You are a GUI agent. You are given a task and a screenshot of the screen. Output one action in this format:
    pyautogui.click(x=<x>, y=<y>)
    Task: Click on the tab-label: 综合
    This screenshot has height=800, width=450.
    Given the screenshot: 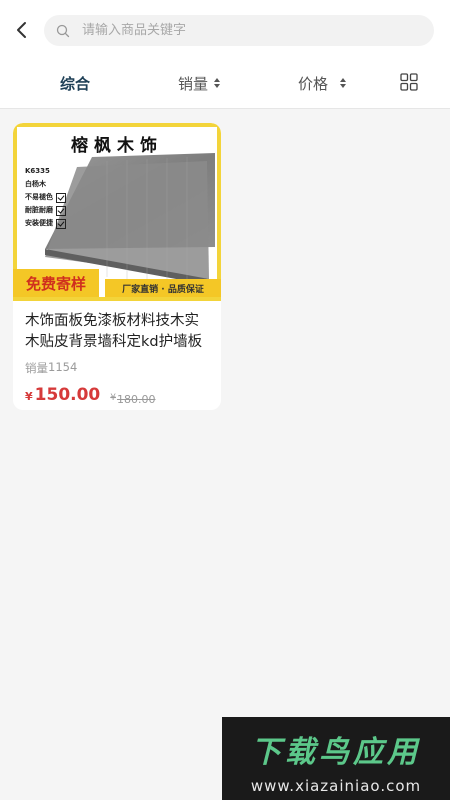 What is the action you would take?
    pyautogui.click(x=75, y=83)
    